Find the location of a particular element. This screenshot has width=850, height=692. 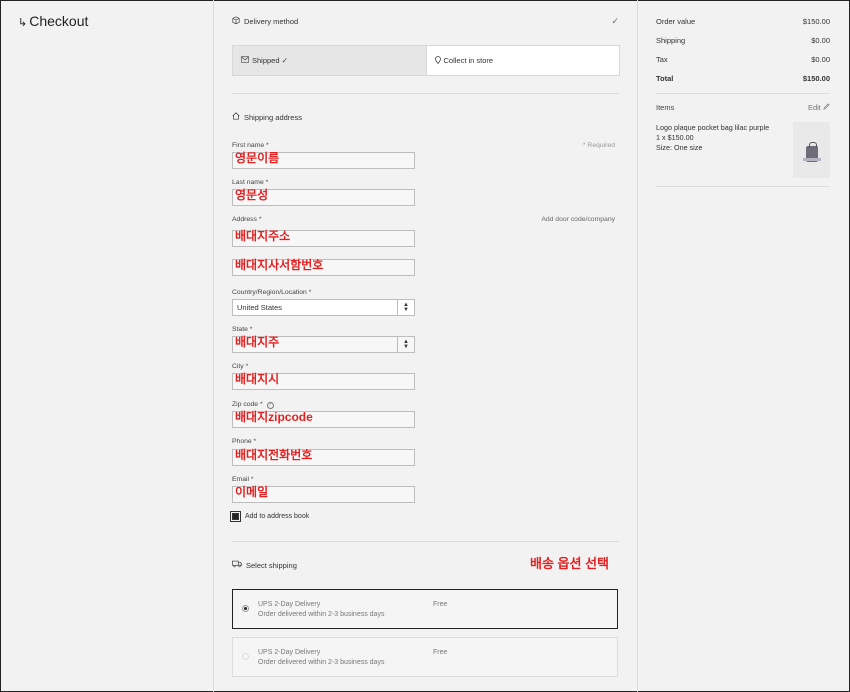

brand-logo: ↳ Checkout is located at coordinates (53, 21).